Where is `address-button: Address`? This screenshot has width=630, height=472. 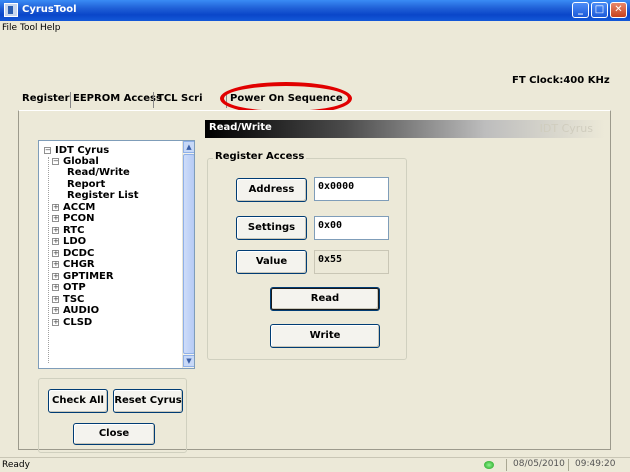
address-button: Address is located at coordinates (271, 190).